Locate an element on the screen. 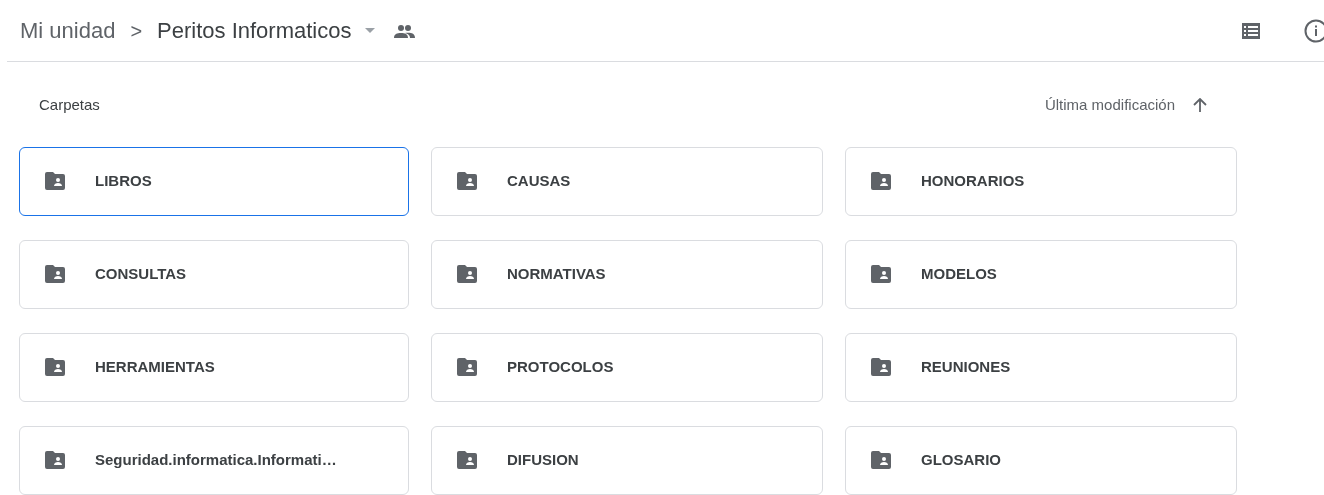  folder-card: CONSULTAS is located at coordinates (214, 274).